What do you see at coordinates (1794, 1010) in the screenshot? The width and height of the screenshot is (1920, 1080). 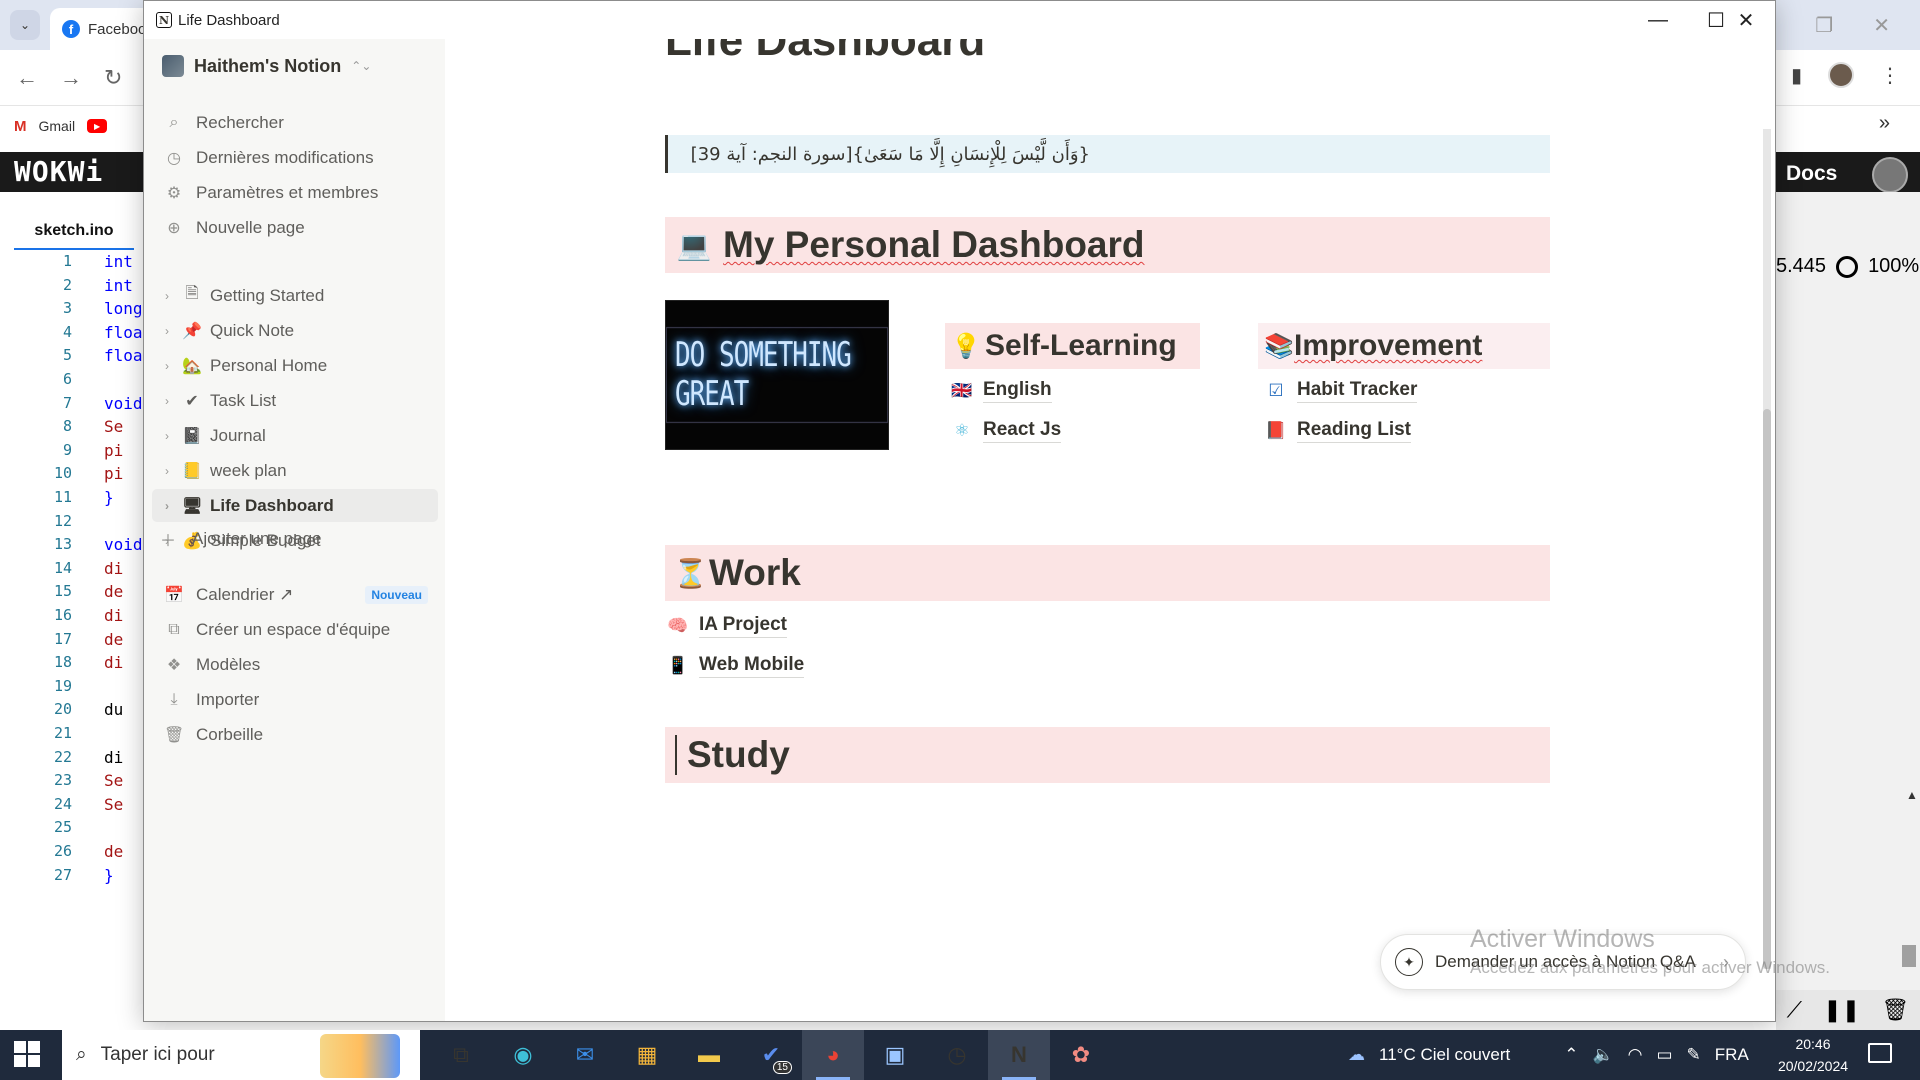 I see `chart-icon: ⟋` at bounding box center [1794, 1010].